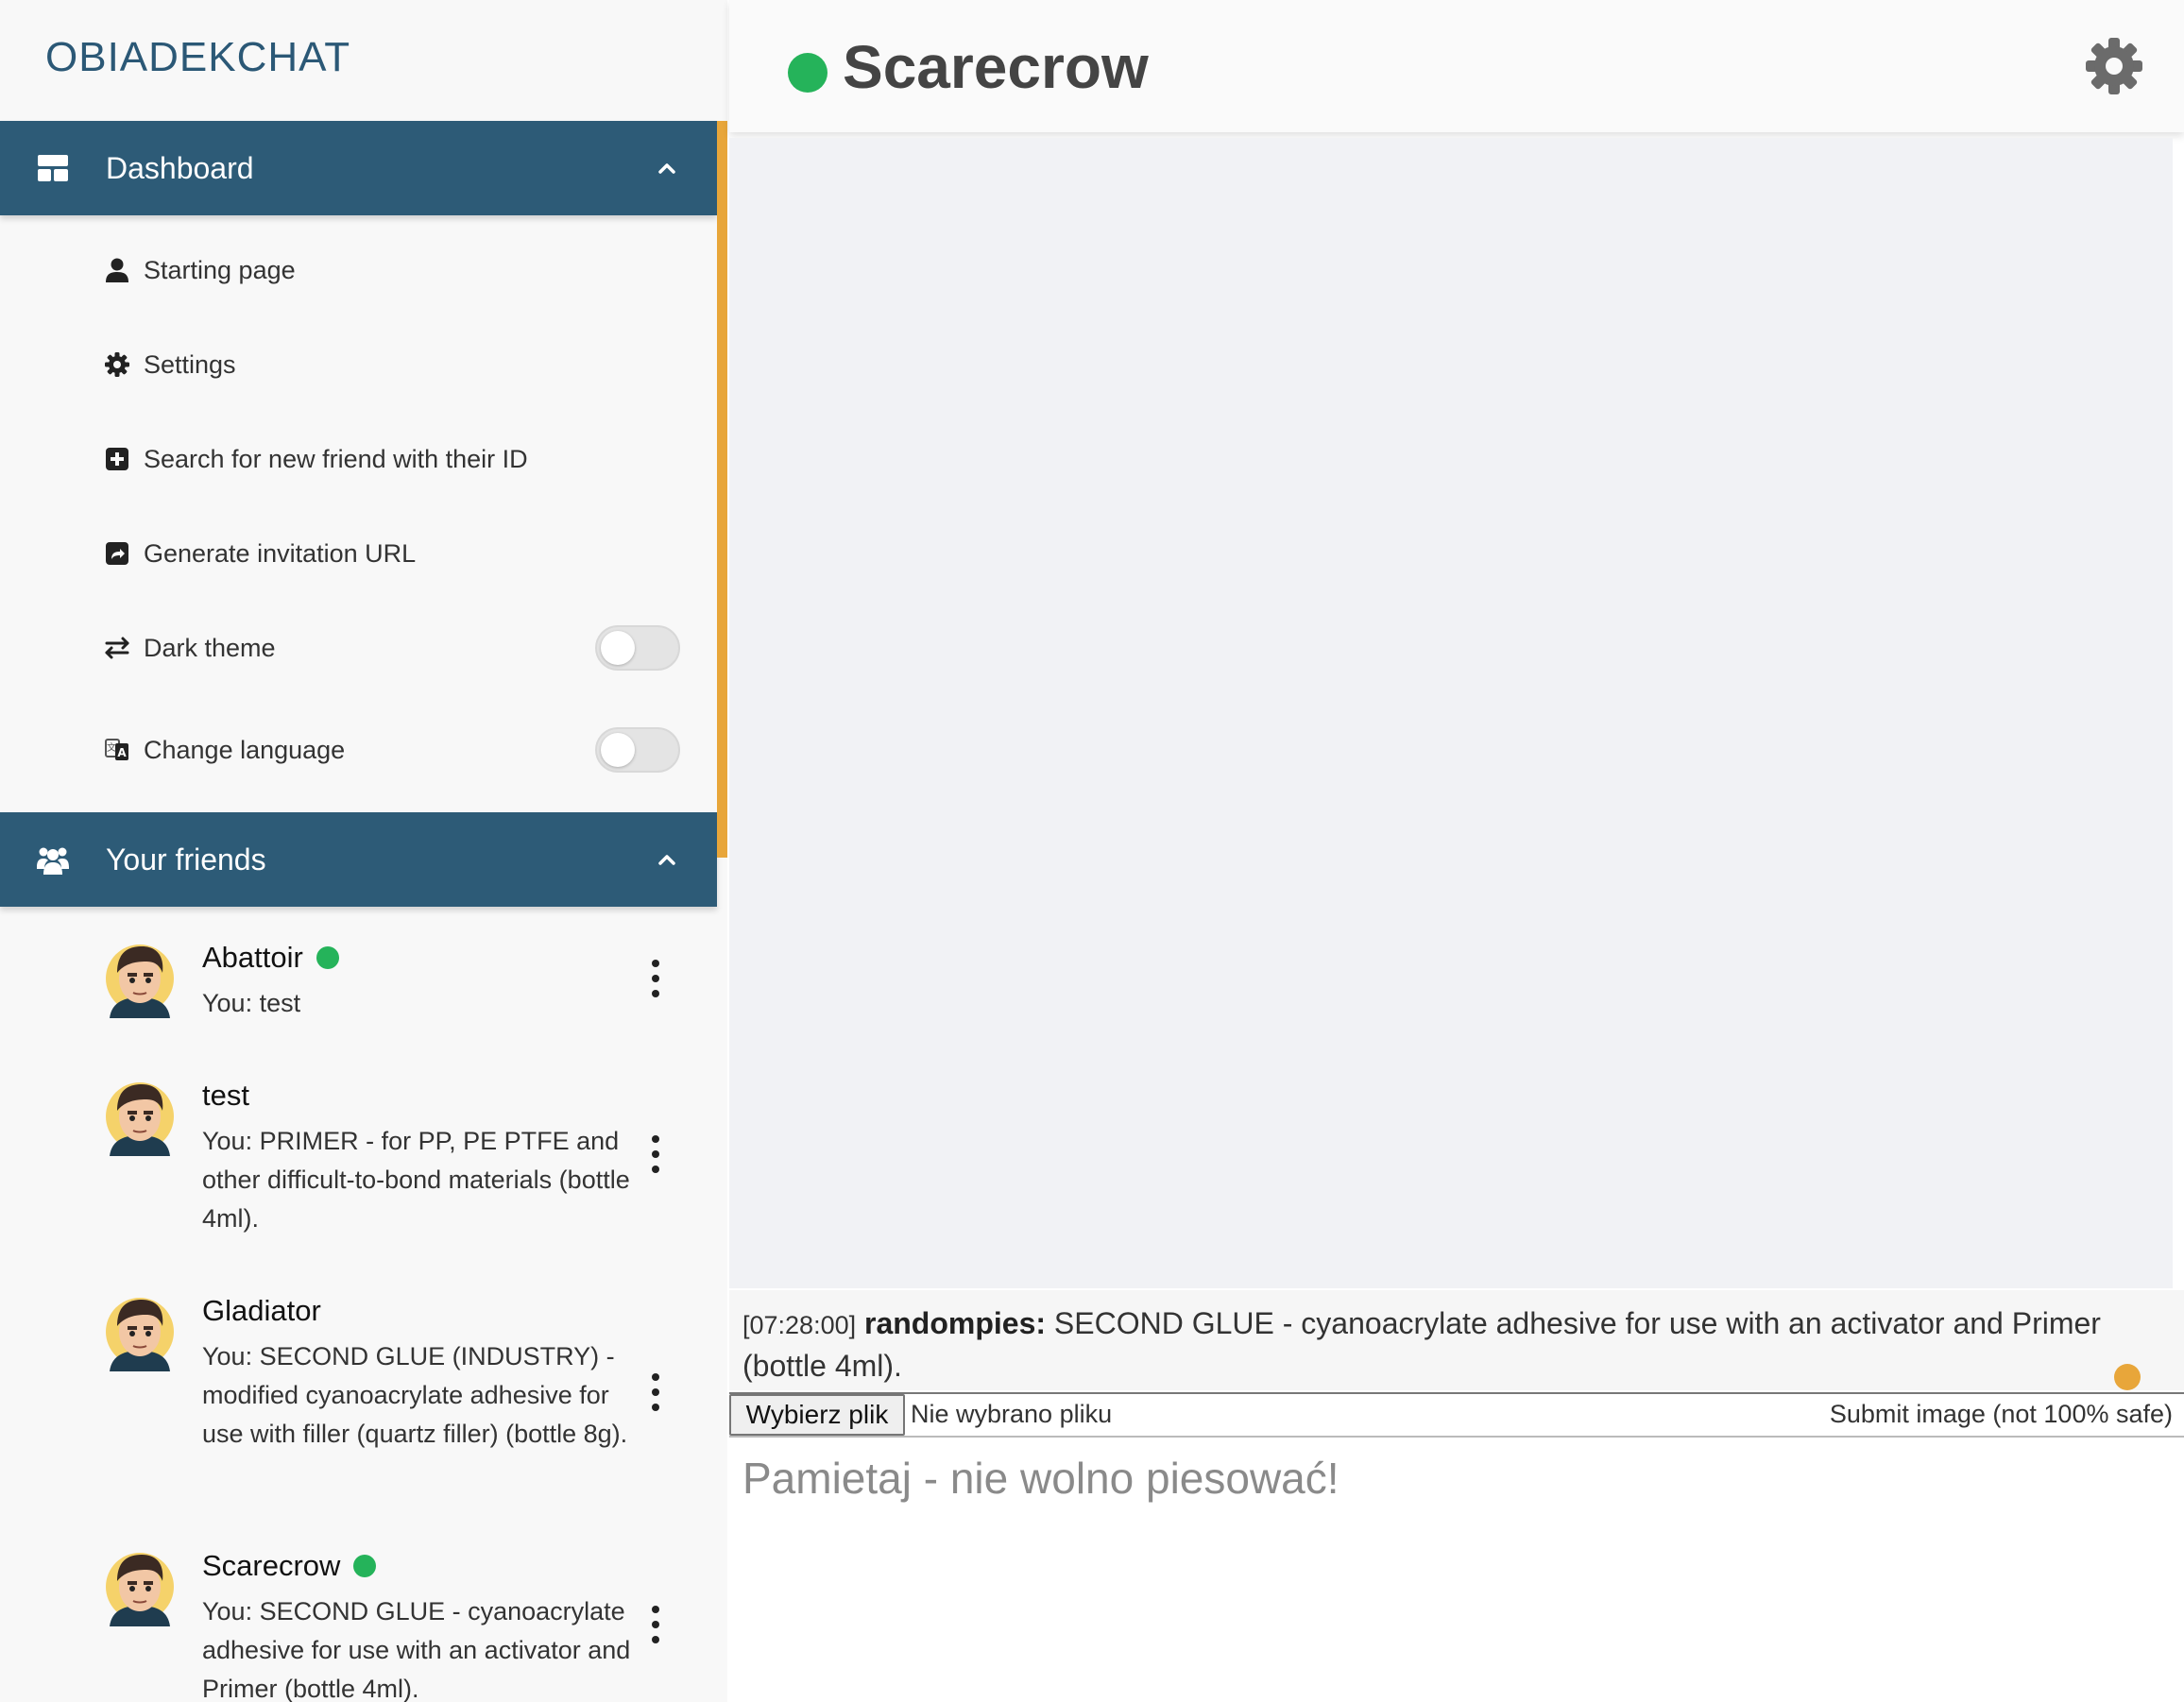 This screenshot has width=2184, height=1702. I want to click on sidebar-item-label: Dark theme, so click(210, 647).